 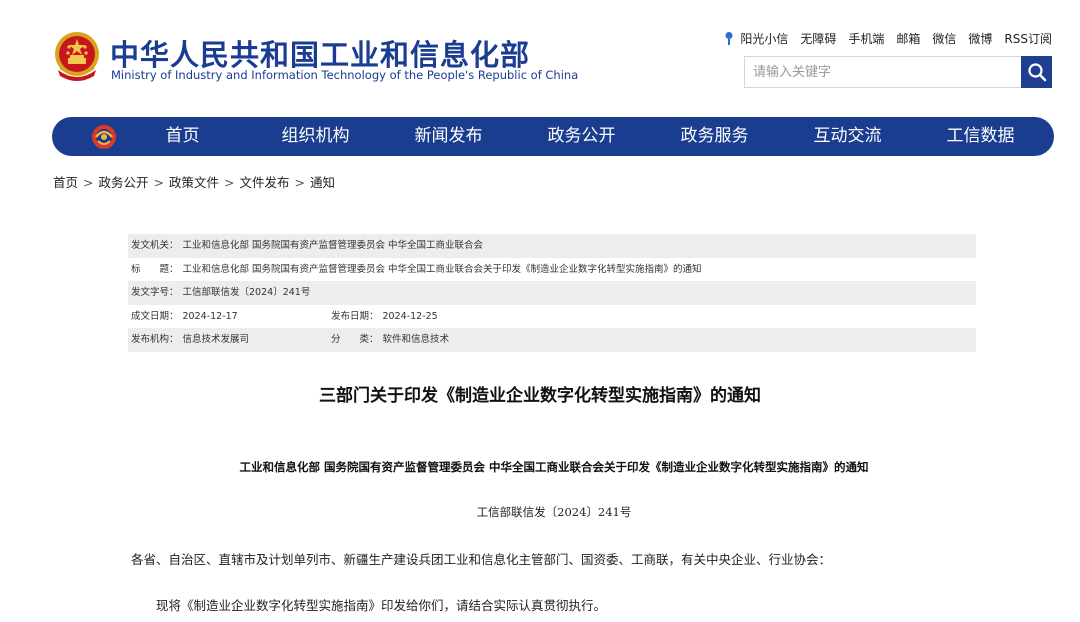 What do you see at coordinates (155, 339) in the screenshot?
I see `meta-label: 发布机构：` at bounding box center [155, 339].